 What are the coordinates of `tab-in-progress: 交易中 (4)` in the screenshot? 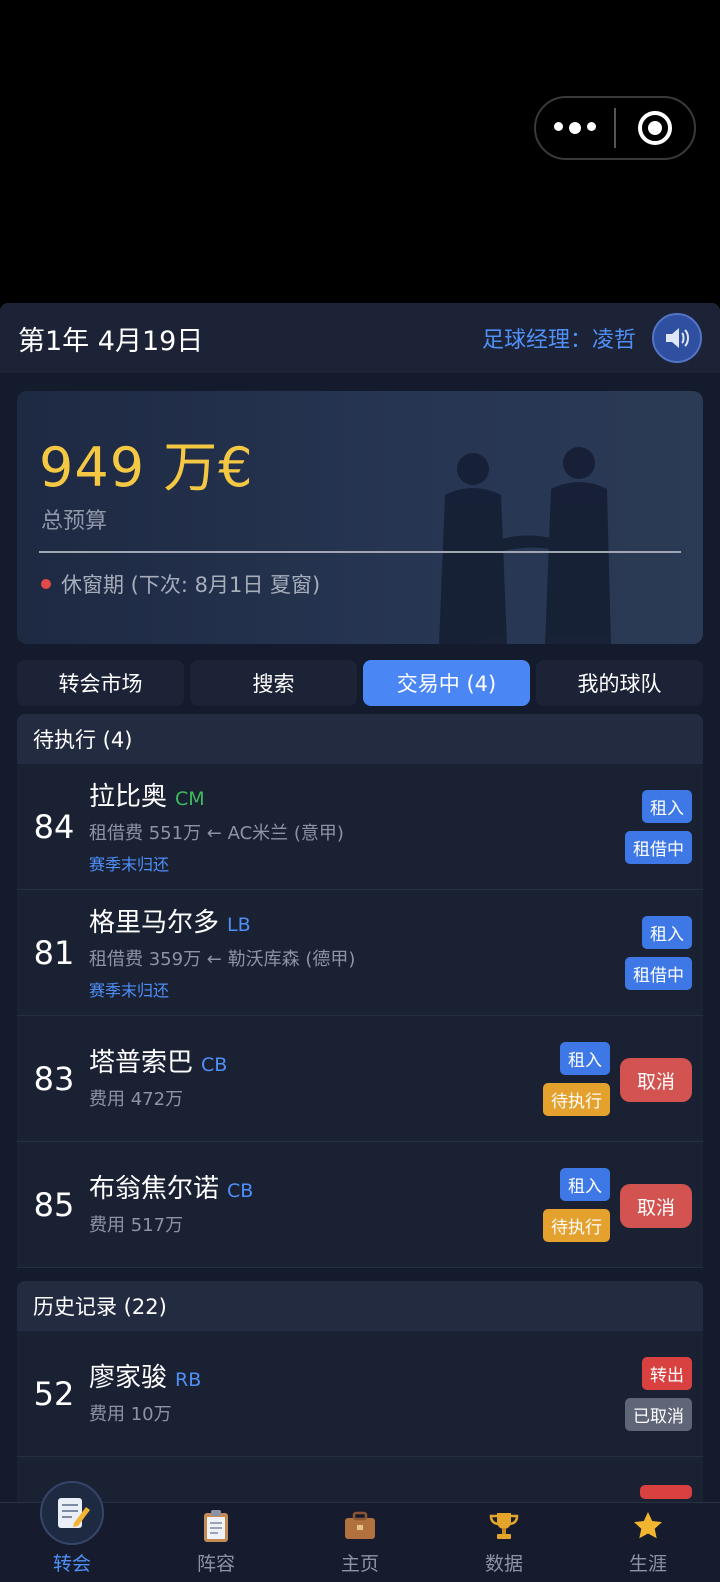 It's located at (446, 683).